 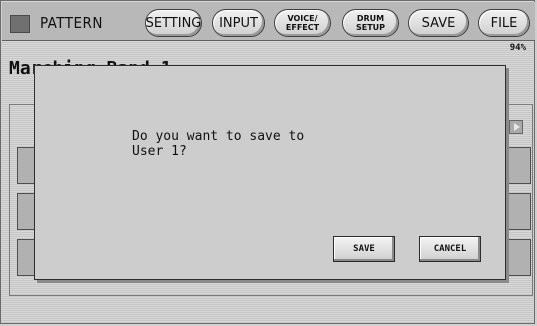 What do you see at coordinates (517, 48) in the screenshot?
I see `level-readout: 94%` at bounding box center [517, 48].